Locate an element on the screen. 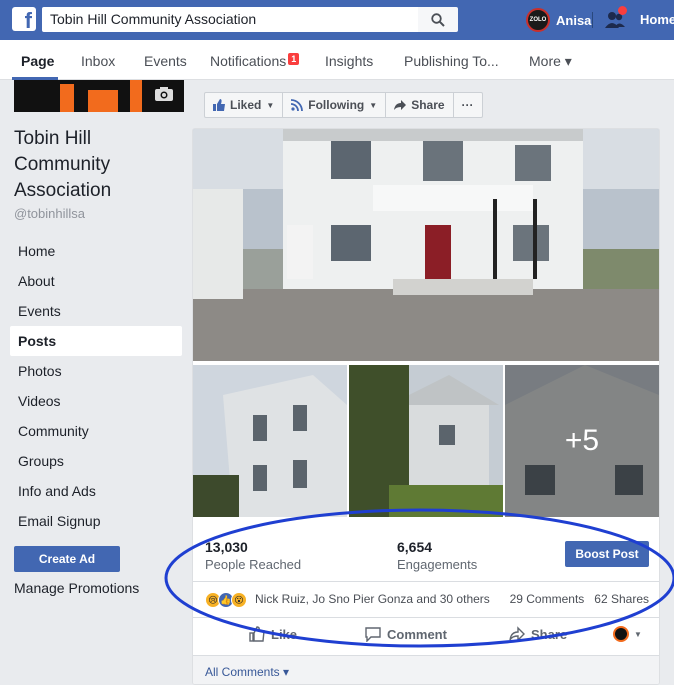 The width and height of the screenshot is (674, 685). topbar-divider is located at coordinates (592, 20).